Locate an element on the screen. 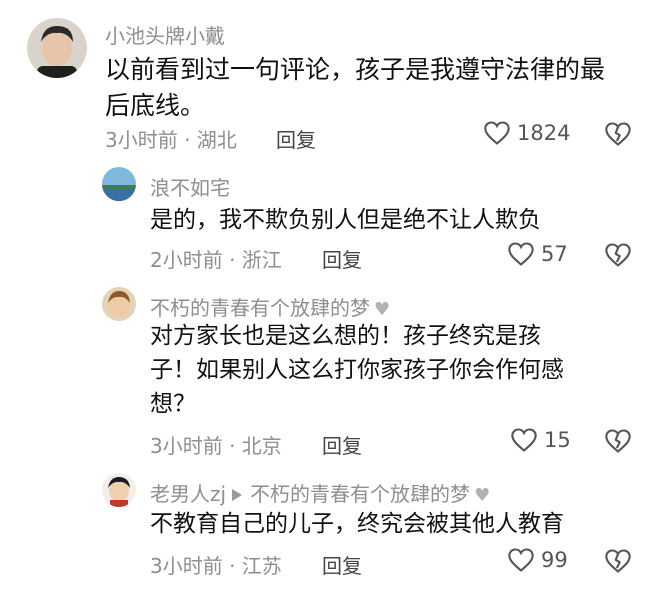  reply-text-line: 不教育自己的儿子，终究会被其他人教育 is located at coordinates (357, 524).